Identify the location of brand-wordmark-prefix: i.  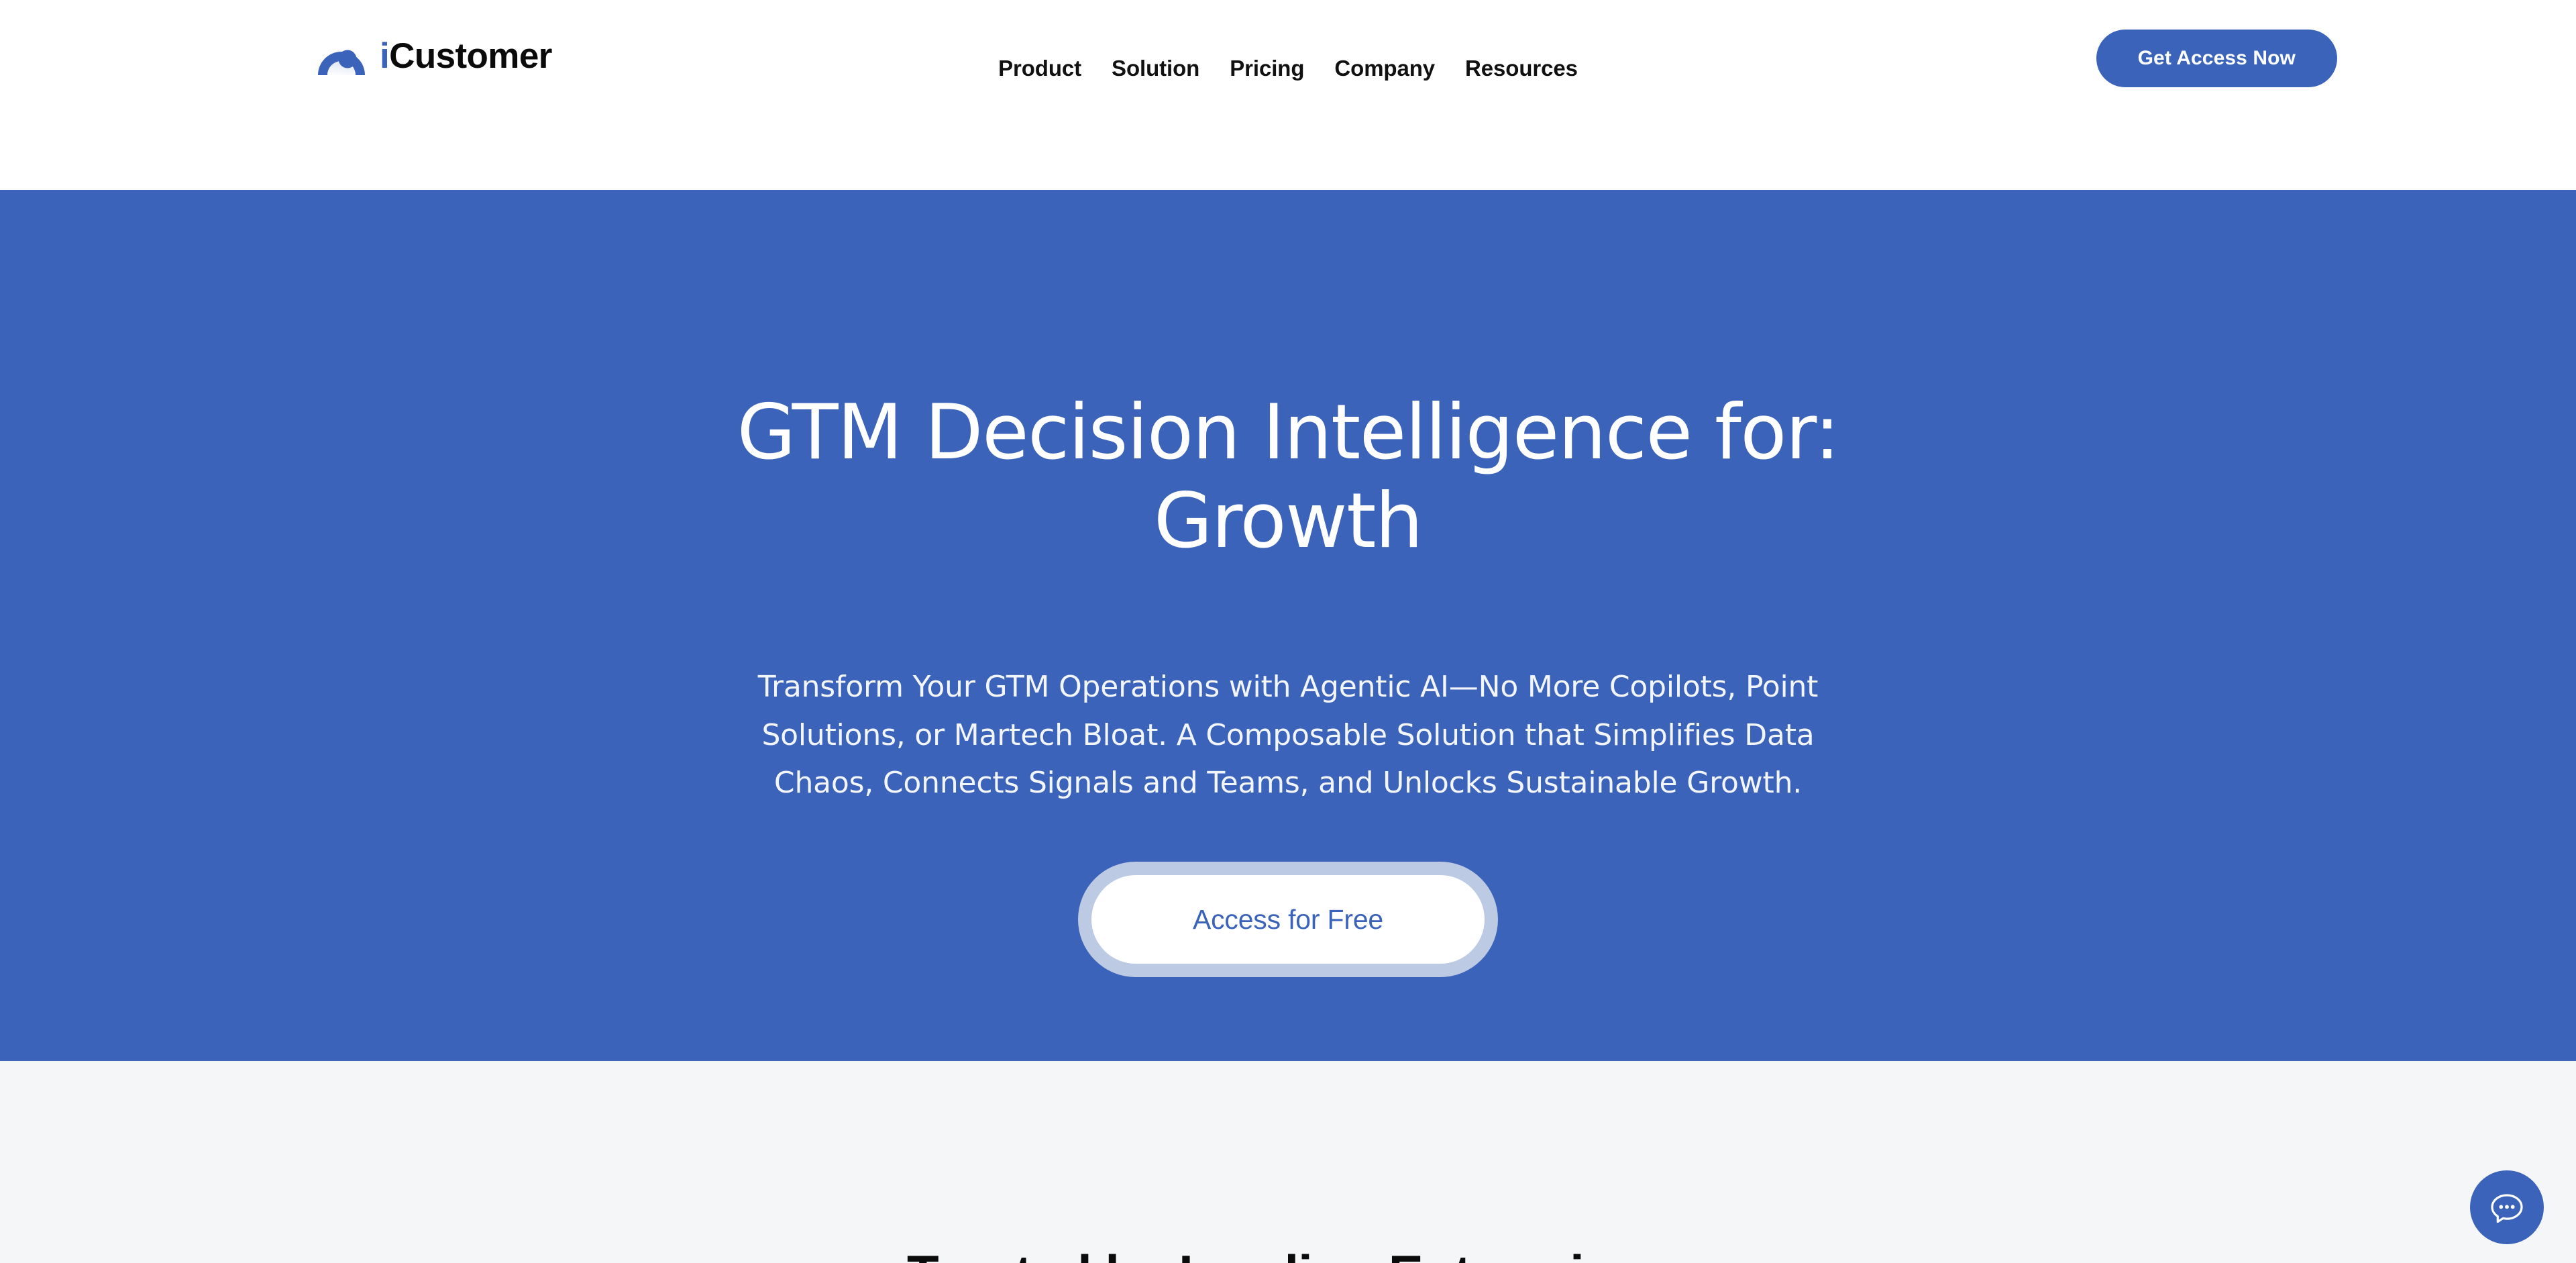
(385, 56).